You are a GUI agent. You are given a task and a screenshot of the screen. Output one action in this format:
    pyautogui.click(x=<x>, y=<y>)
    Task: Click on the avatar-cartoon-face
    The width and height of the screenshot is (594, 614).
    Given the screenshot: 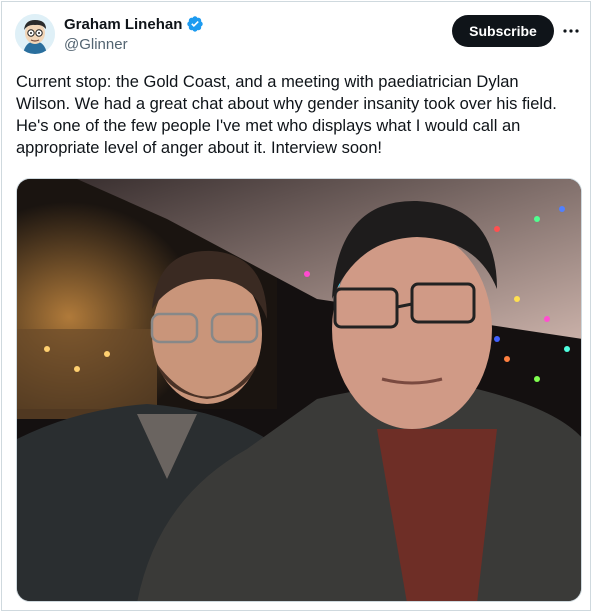 What is the action you would take?
    pyautogui.click(x=35, y=34)
    